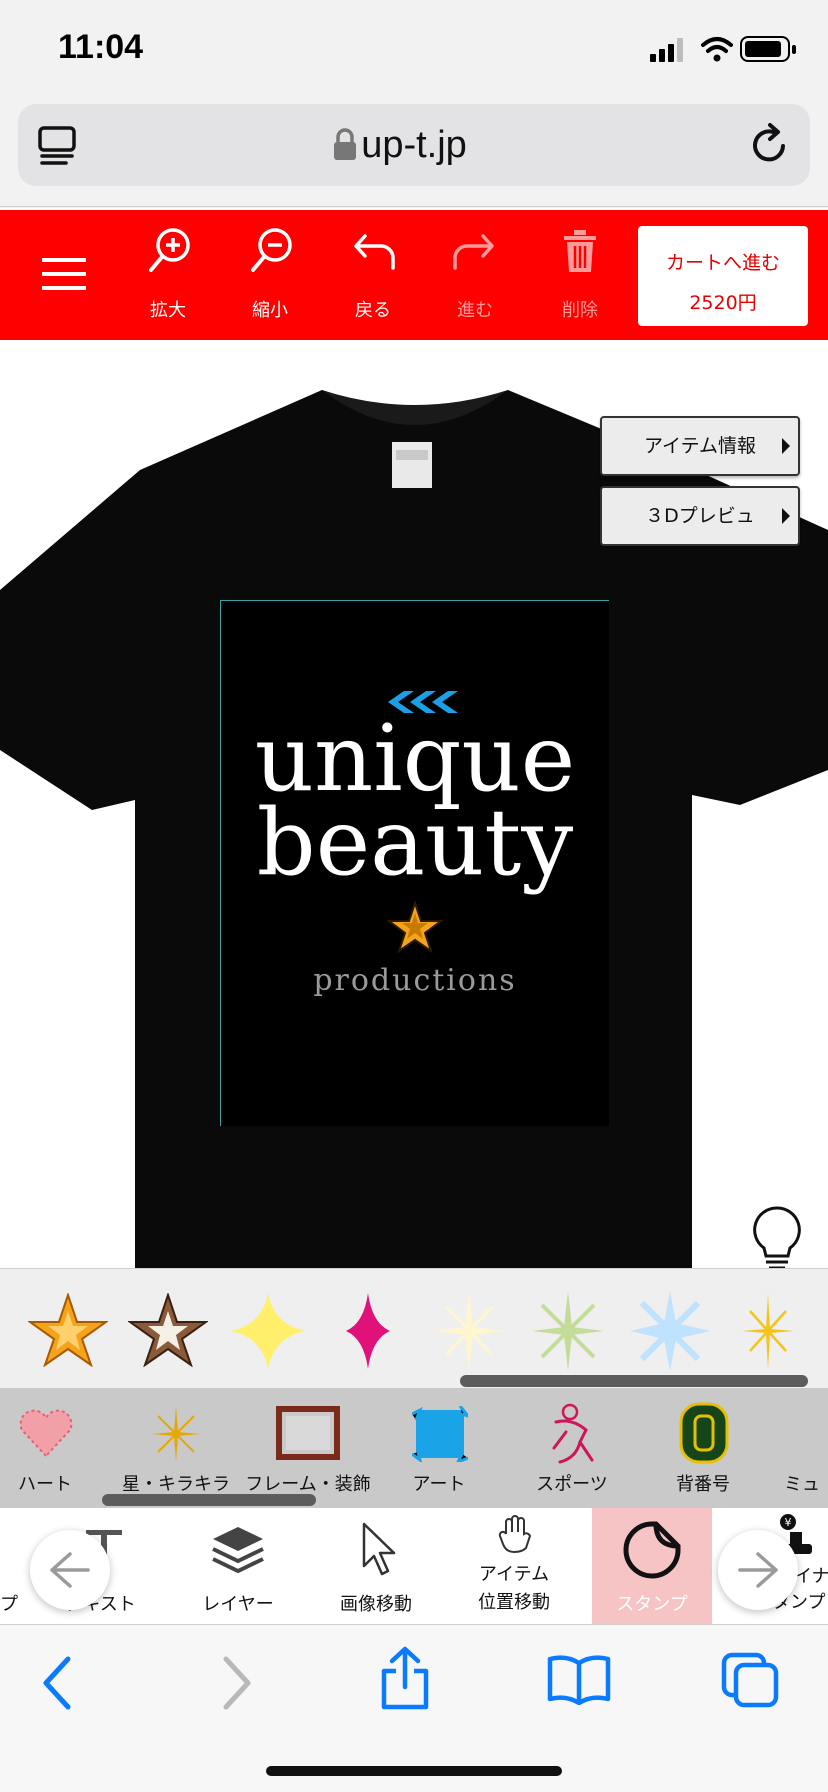 The image size is (828, 1792). I want to click on category-label: ミュ, so click(802, 1484).